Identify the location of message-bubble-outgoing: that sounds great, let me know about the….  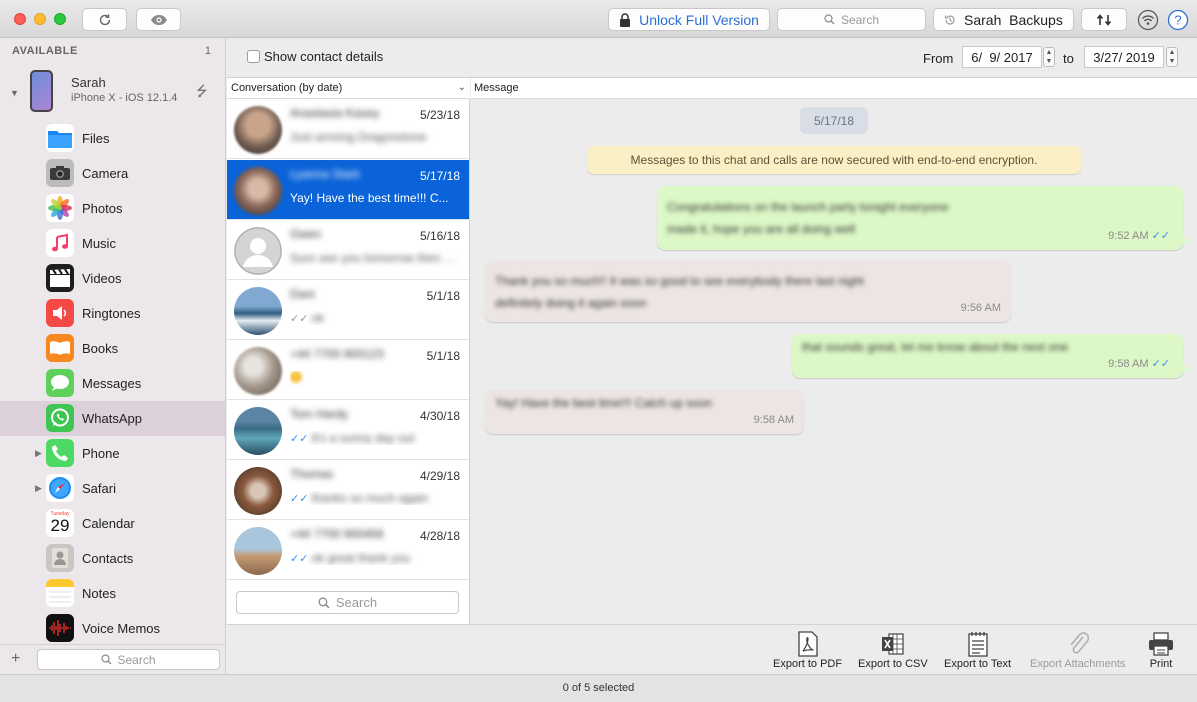
(991, 356).